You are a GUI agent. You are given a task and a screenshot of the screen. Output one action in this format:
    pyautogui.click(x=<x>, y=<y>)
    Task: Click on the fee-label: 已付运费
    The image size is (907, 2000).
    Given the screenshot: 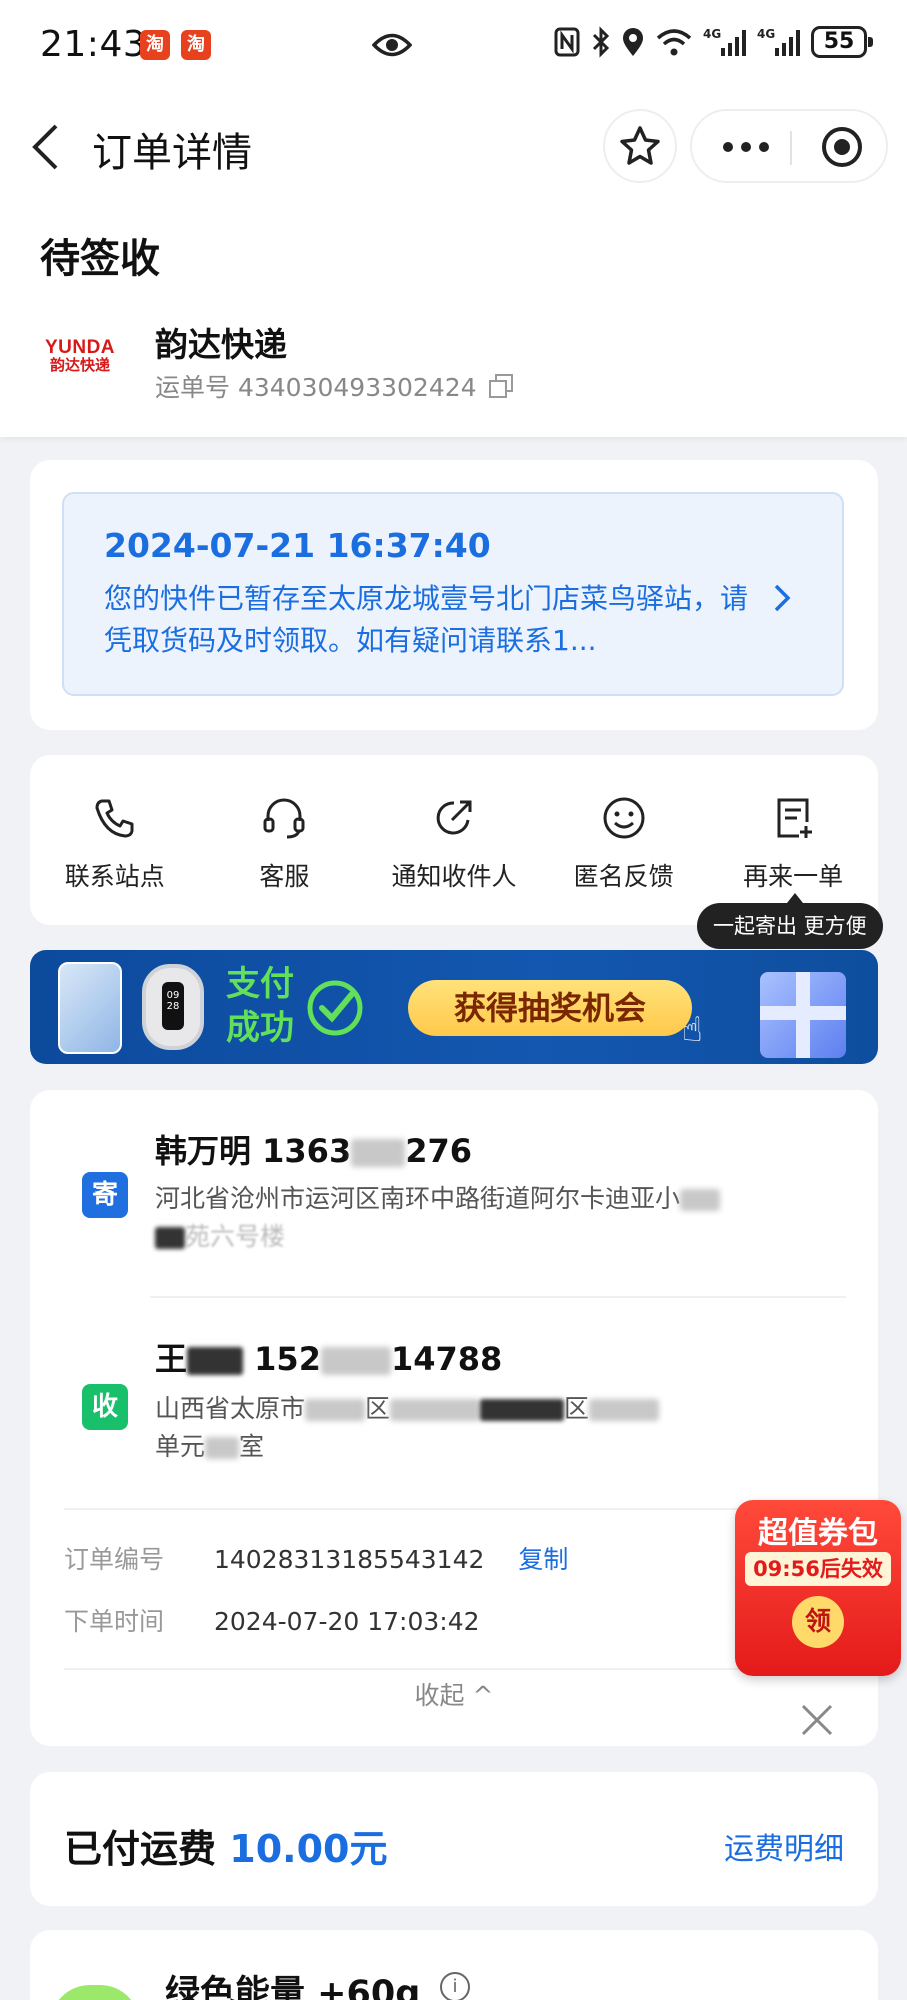 What is the action you would take?
    pyautogui.click(x=140, y=1849)
    